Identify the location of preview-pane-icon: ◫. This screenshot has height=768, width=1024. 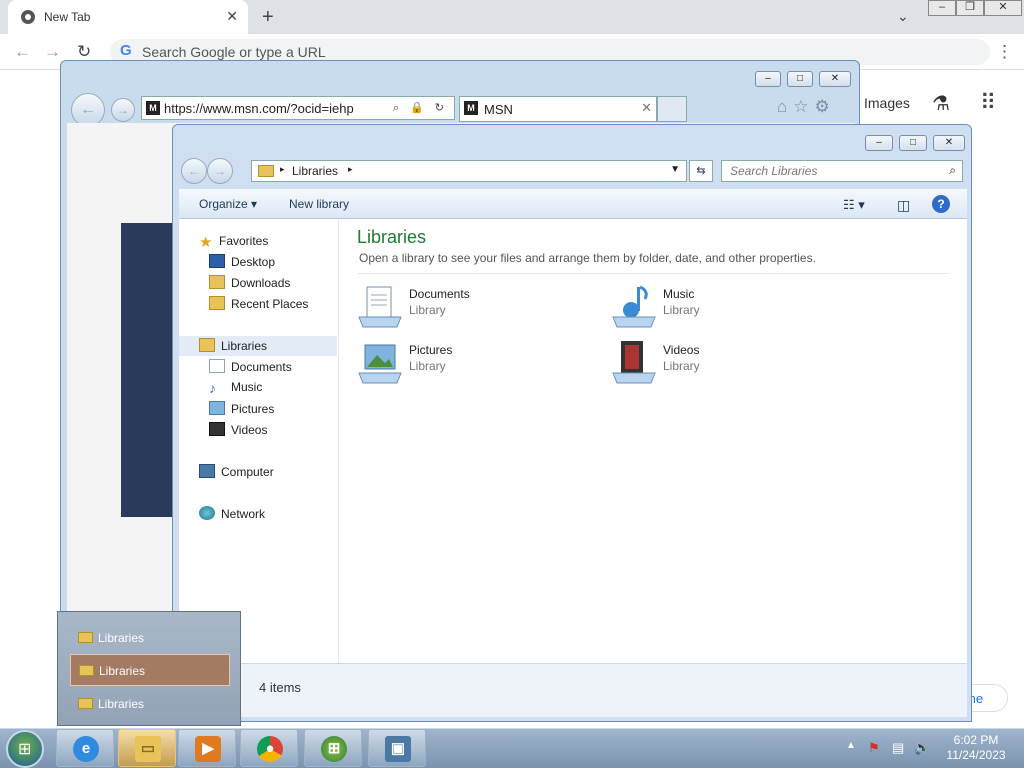
(903, 205).